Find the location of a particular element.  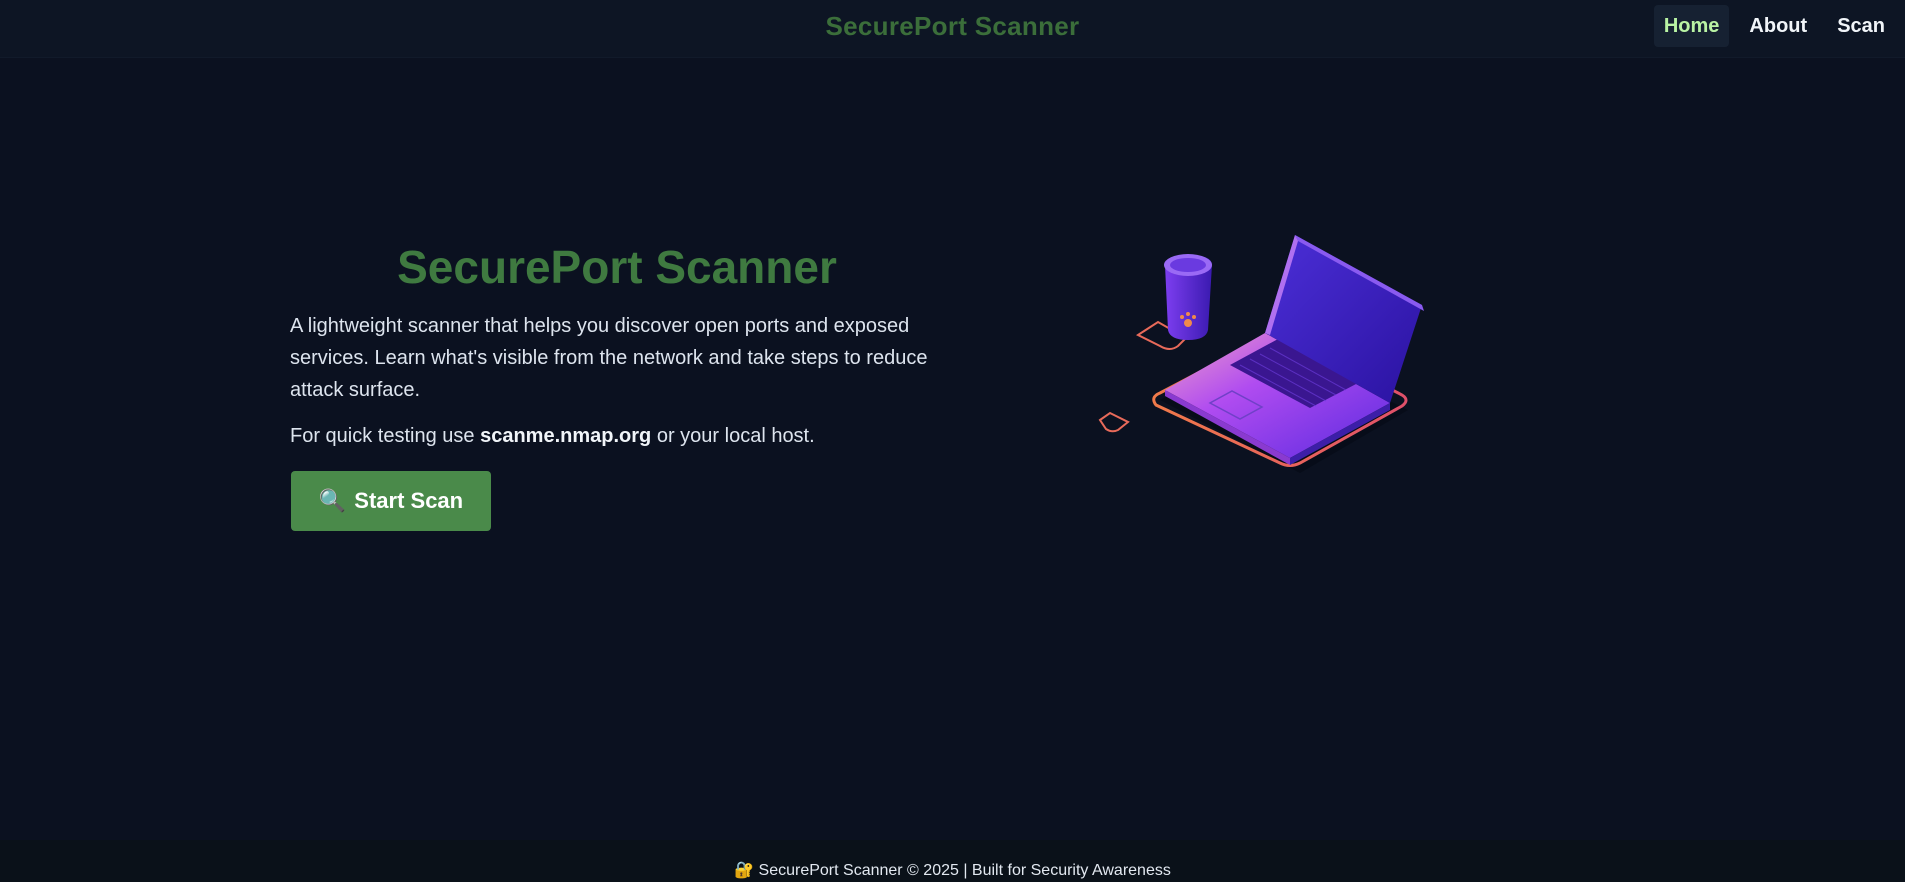

nav-home: Home is located at coordinates (1691, 26).